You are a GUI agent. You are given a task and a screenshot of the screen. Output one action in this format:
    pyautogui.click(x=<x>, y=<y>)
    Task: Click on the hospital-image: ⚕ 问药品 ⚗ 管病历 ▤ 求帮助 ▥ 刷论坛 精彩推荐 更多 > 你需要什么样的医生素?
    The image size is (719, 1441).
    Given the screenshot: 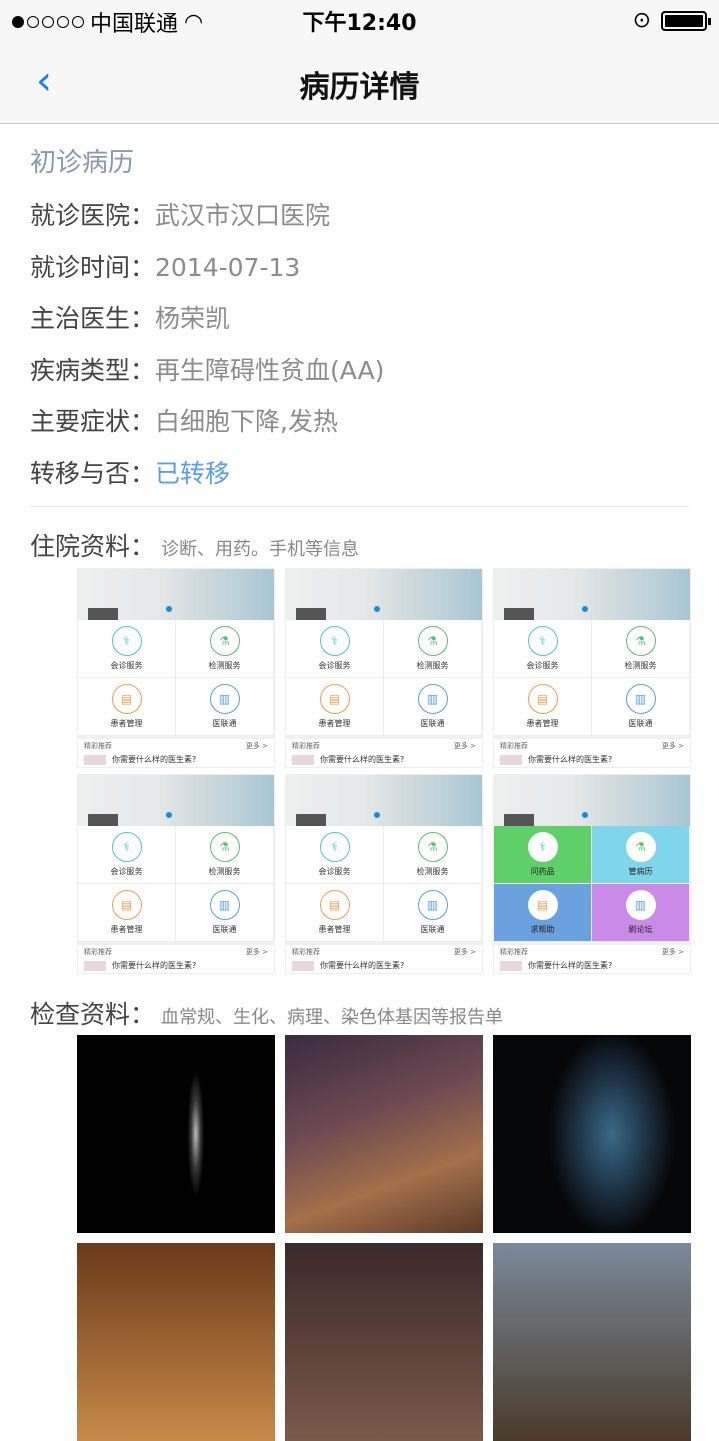 What is the action you would take?
    pyautogui.click(x=592, y=874)
    